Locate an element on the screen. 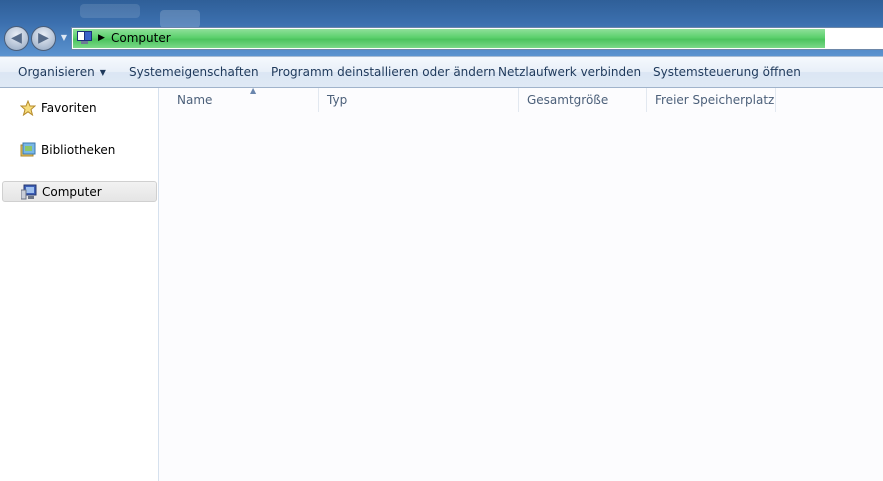 The height and width of the screenshot is (481, 883). forward-arrow-icon: ▶ is located at coordinates (43, 37).